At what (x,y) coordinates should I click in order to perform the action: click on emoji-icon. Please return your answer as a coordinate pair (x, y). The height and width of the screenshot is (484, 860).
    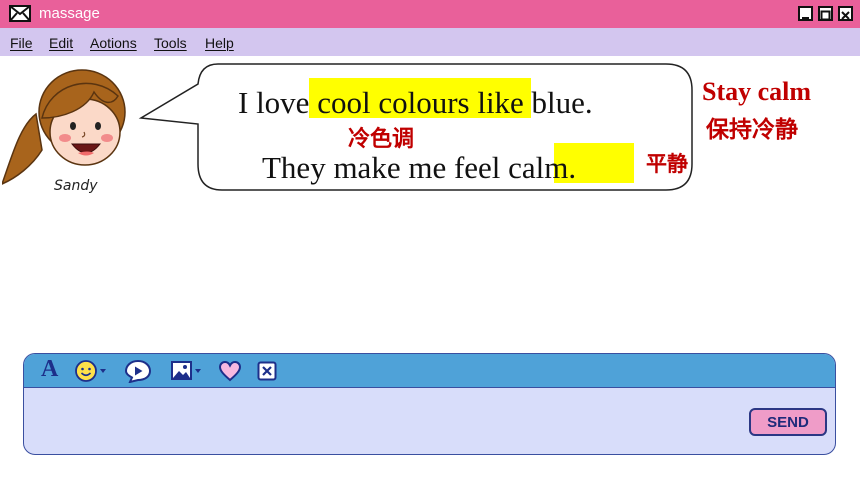
    Looking at the image, I should click on (90, 371).